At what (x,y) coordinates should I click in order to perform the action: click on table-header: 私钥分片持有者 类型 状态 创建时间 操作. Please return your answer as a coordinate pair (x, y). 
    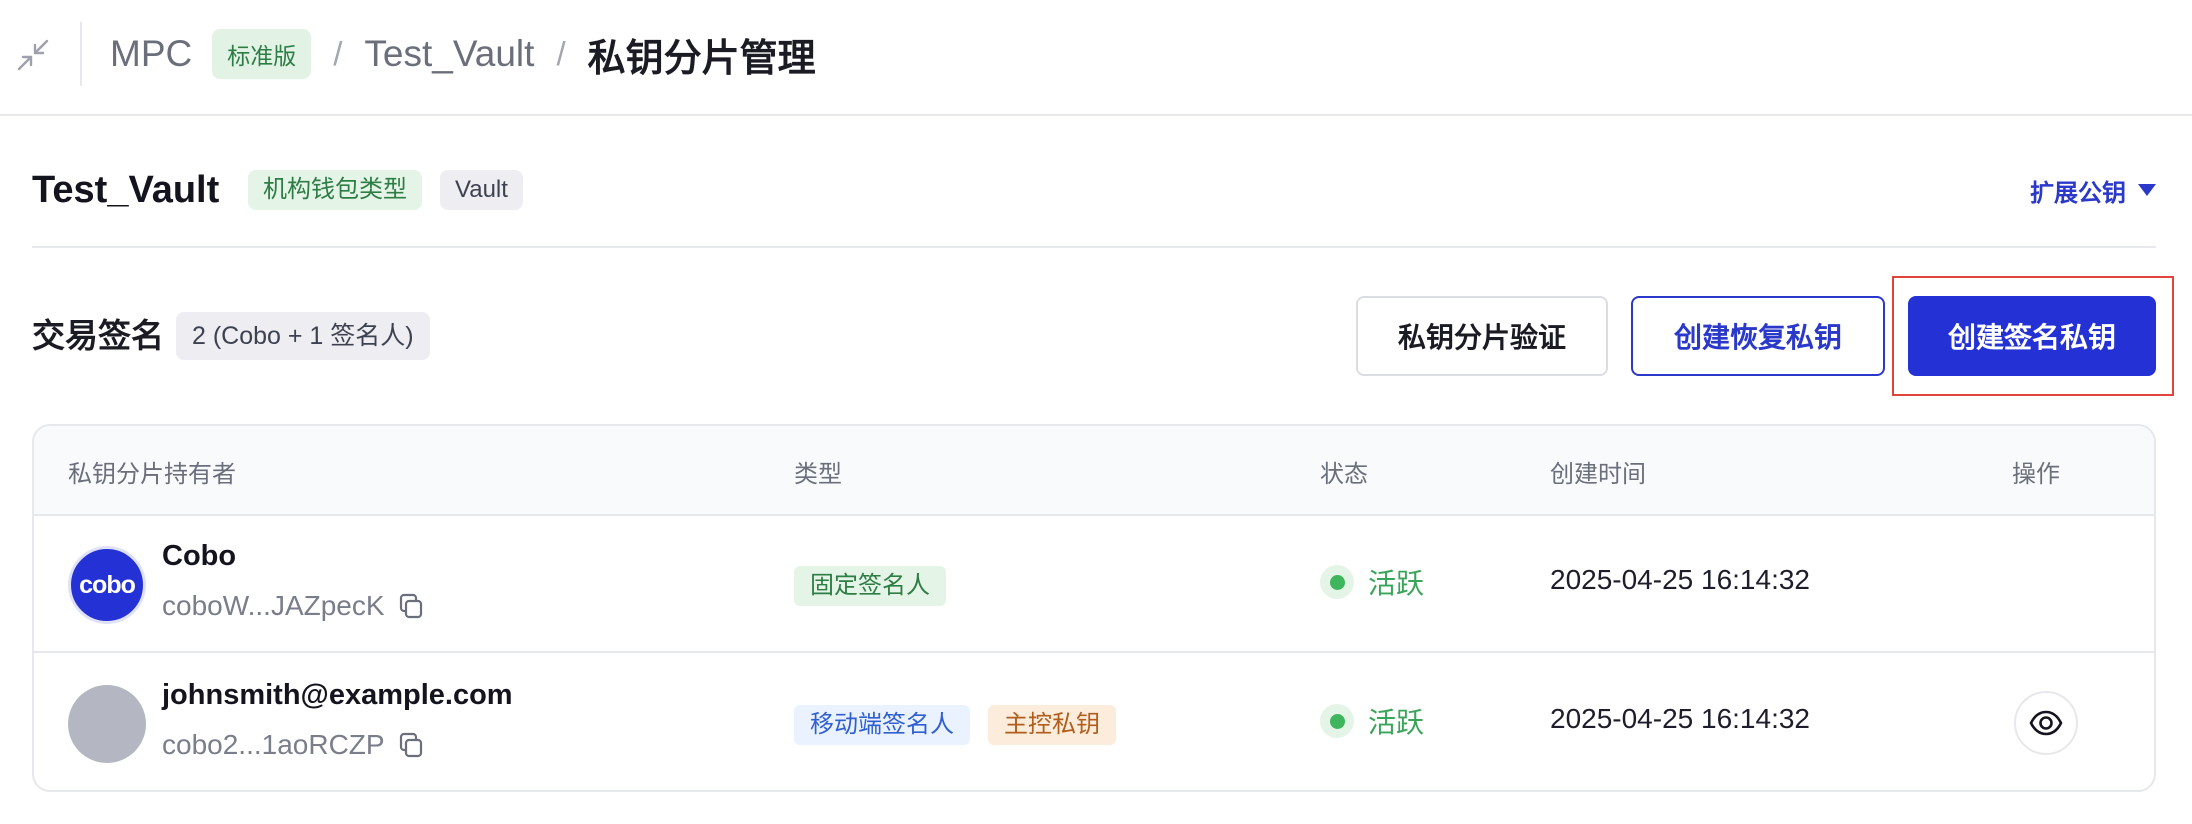
    Looking at the image, I should click on (1094, 471).